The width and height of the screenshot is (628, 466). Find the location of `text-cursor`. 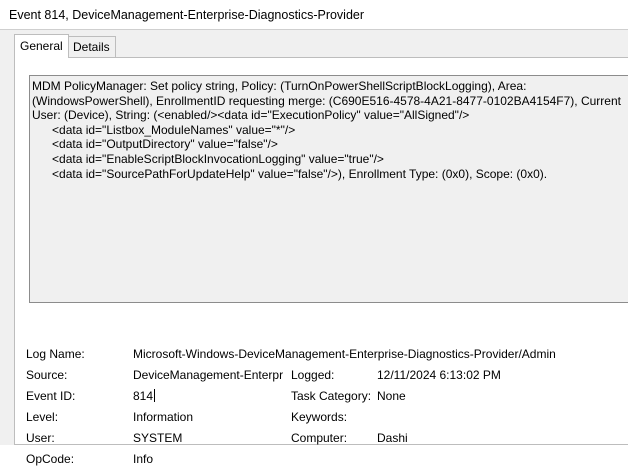

text-cursor is located at coordinates (155, 395).